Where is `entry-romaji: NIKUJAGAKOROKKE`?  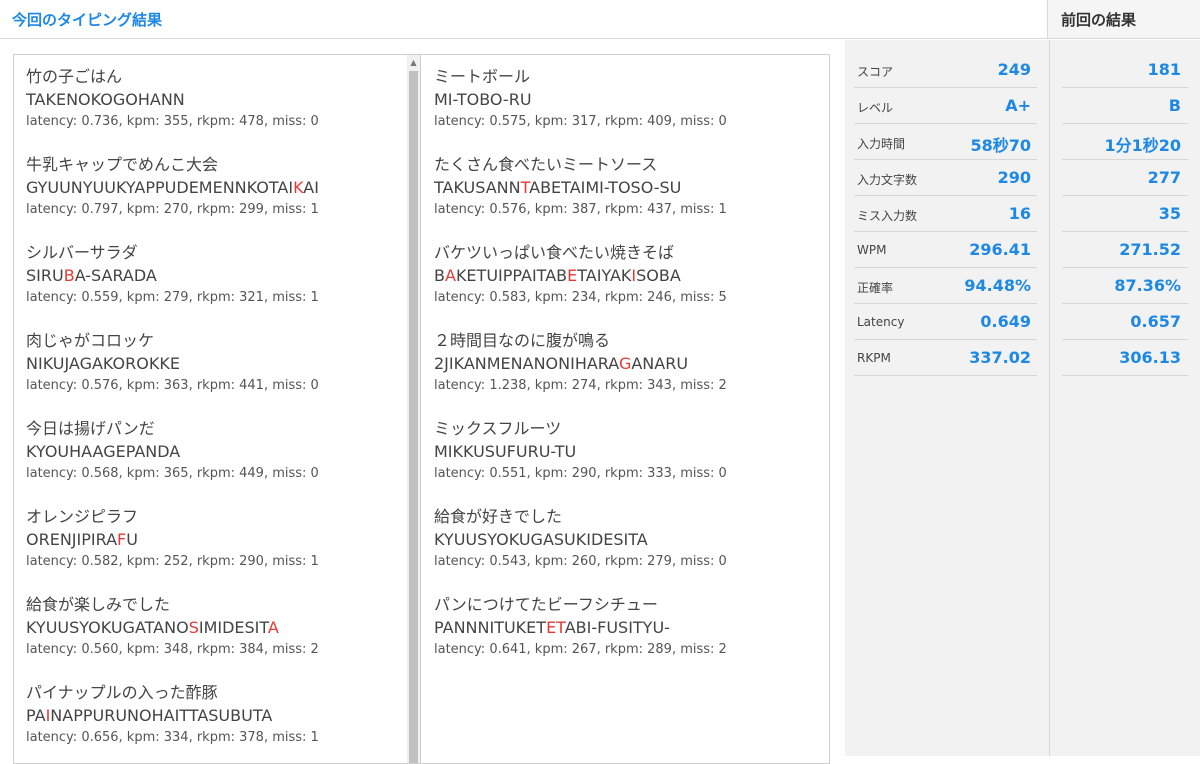
entry-romaji: NIKUJAGAKOROKKE is located at coordinates (103, 363).